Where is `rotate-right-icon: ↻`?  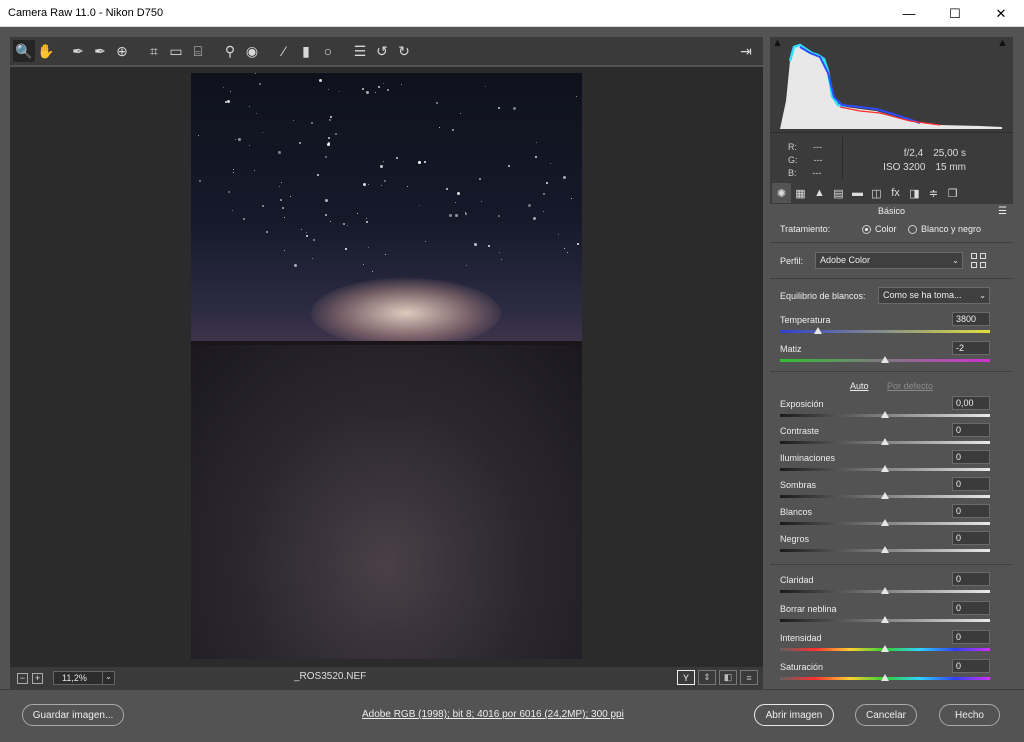 rotate-right-icon: ↻ is located at coordinates (404, 51).